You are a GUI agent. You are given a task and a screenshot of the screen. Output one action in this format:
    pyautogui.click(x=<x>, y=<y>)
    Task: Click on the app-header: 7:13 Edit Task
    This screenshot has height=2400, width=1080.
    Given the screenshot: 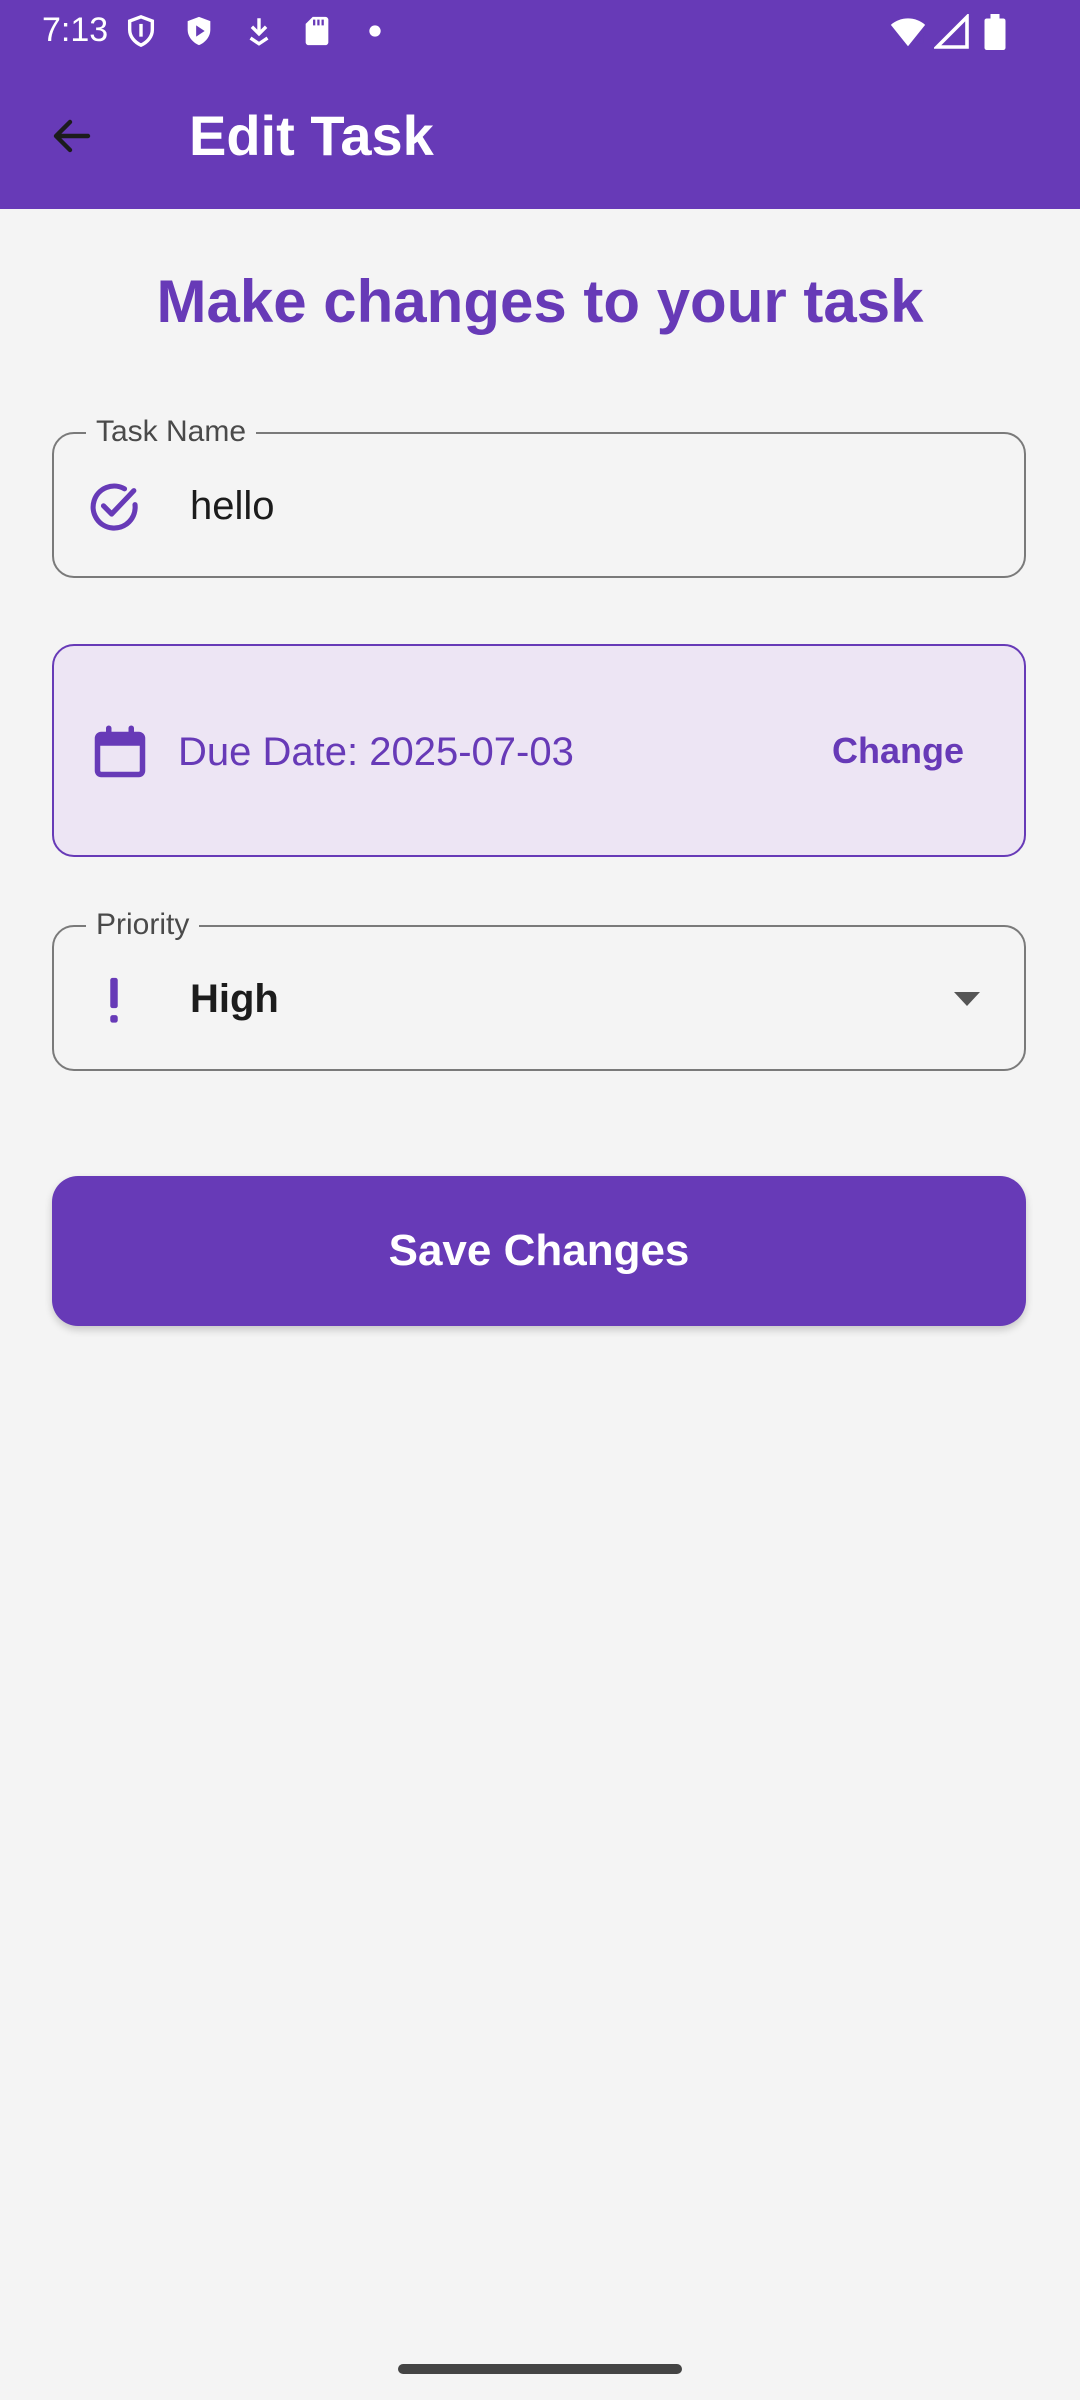 What is the action you would take?
    pyautogui.click(x=540, y=104)
    